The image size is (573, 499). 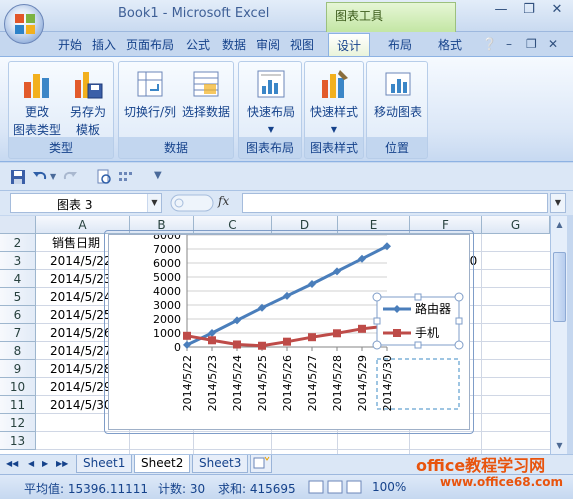 I want to click on y-tick-label: 1000, so click(x=167, y=333).